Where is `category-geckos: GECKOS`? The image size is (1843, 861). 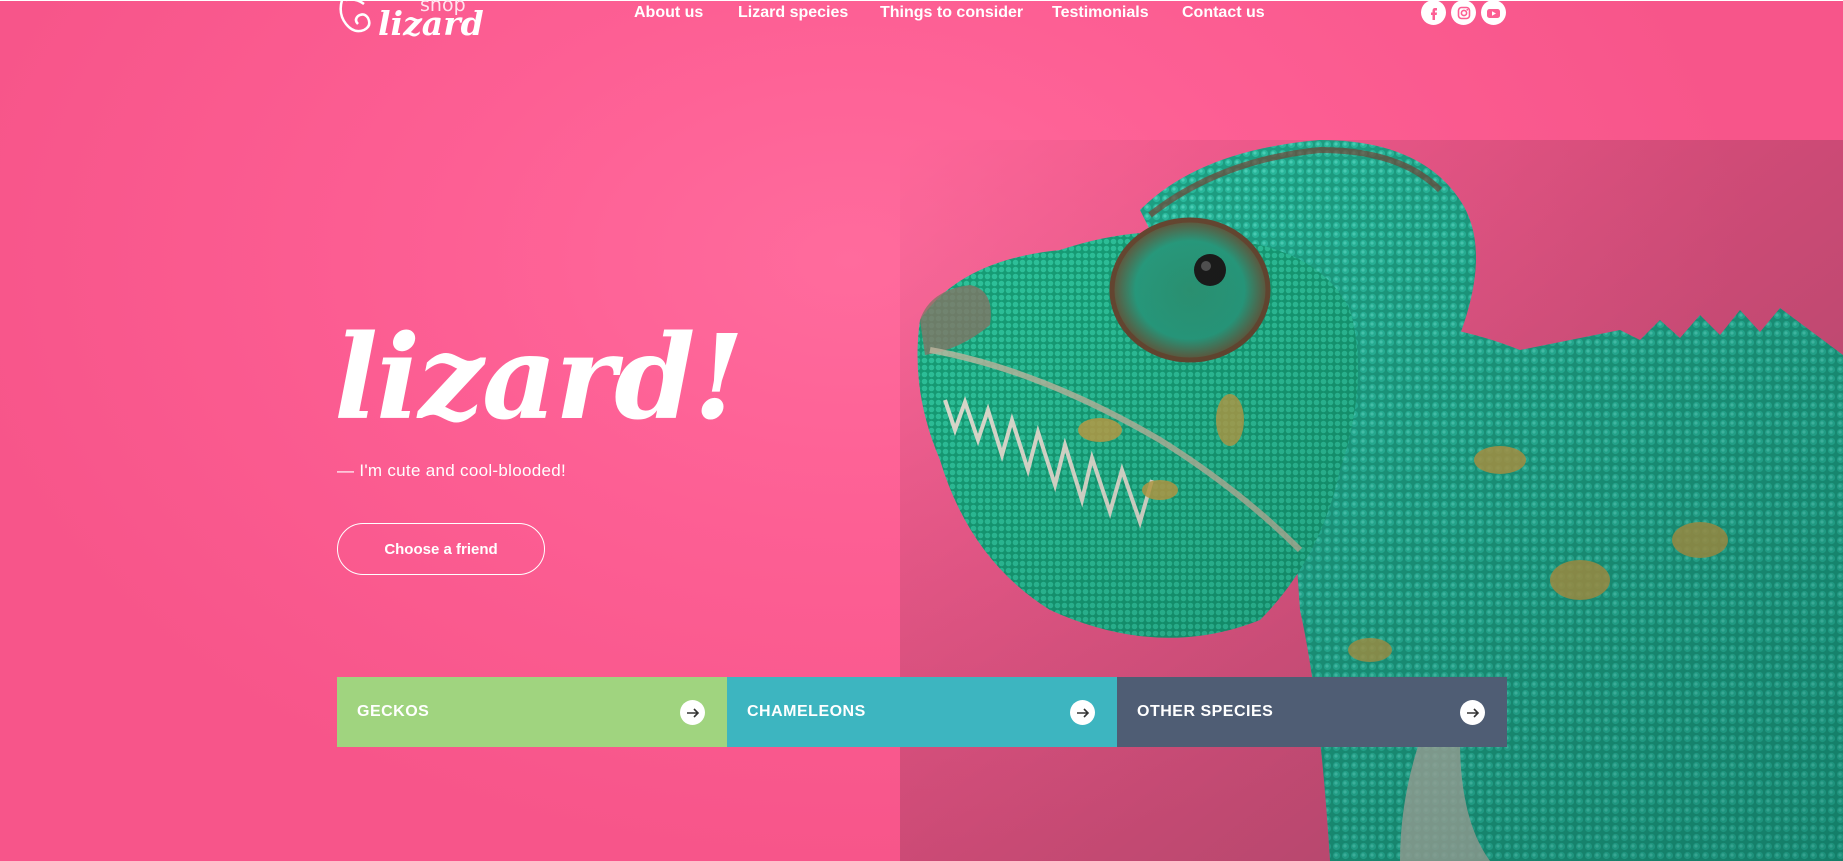 category-geckos: GECKOS is located at coordinates (532, 712).